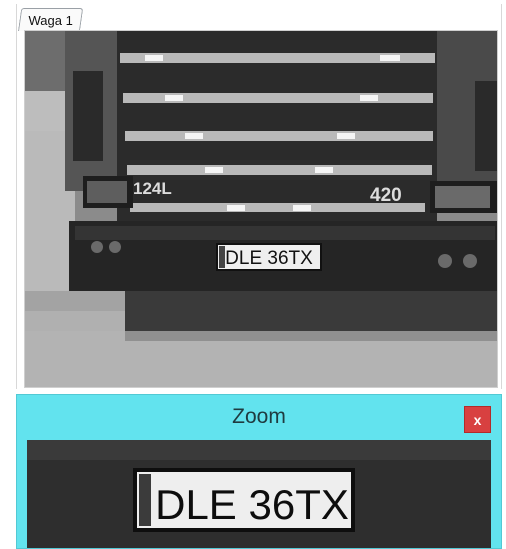 Image resolution: width=506 pixels, height=549 pixels. Describe the element at coordinates (477, 419) in the screenshot. I see `zoom-close-button: x` at that location.